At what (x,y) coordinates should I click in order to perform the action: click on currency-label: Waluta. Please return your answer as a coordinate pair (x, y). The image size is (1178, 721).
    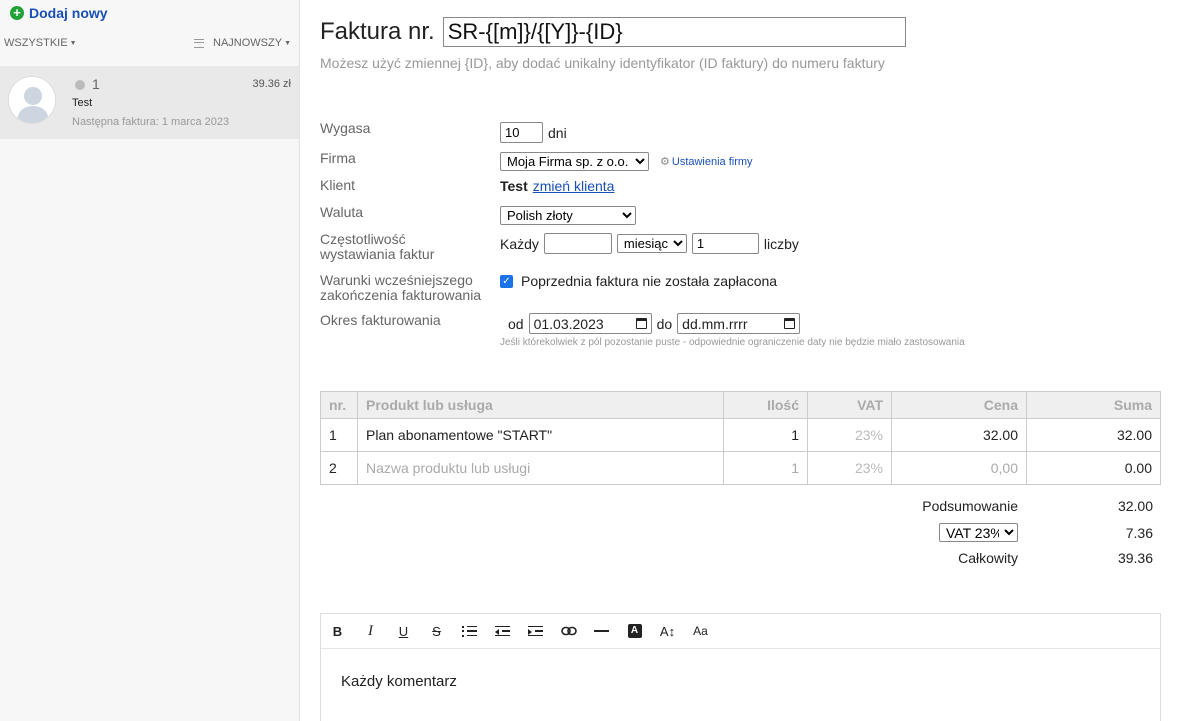
    Looking at the image, I should click on (342, 212).